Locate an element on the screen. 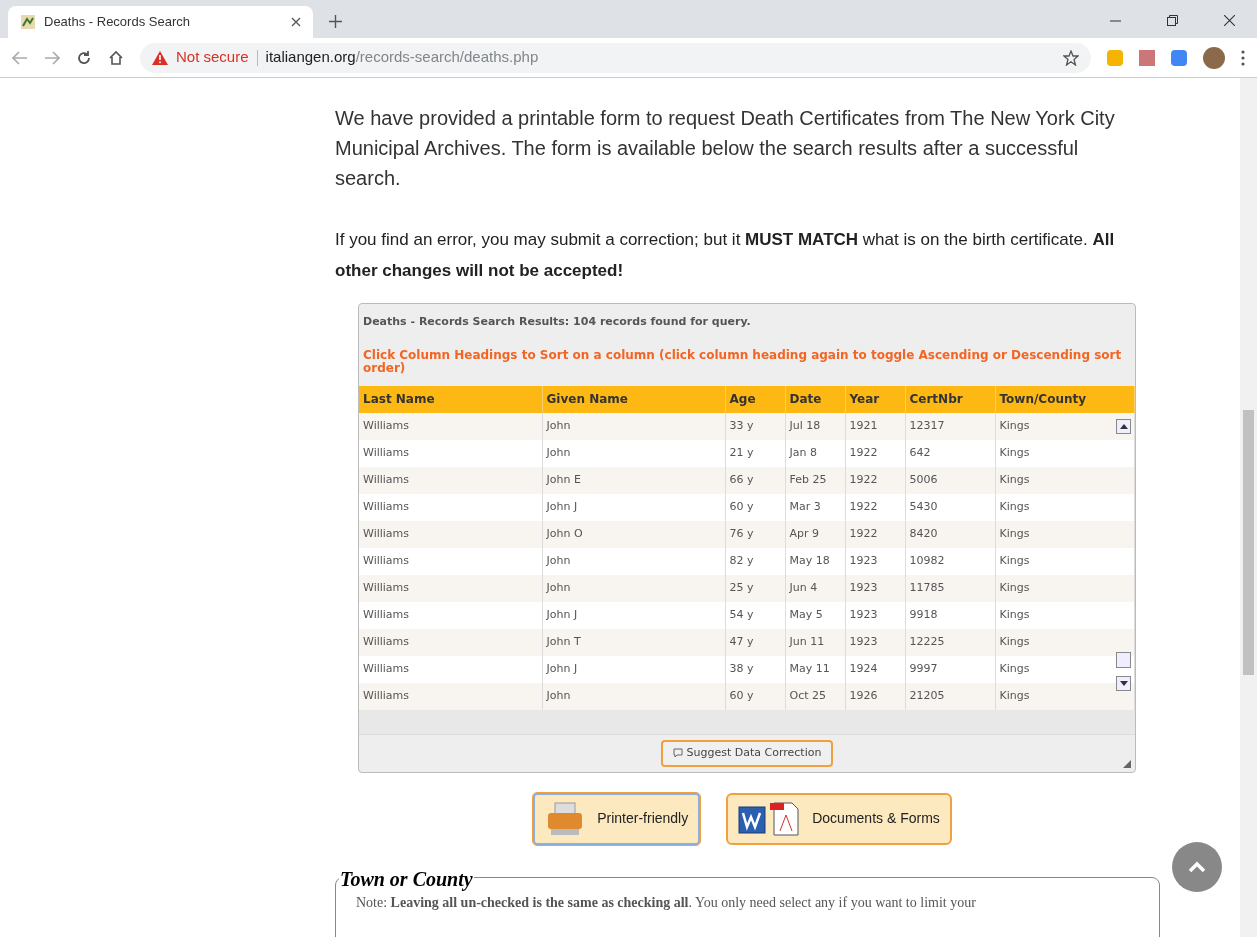  table-cell: 11785 is located at coordinates (950, 588).